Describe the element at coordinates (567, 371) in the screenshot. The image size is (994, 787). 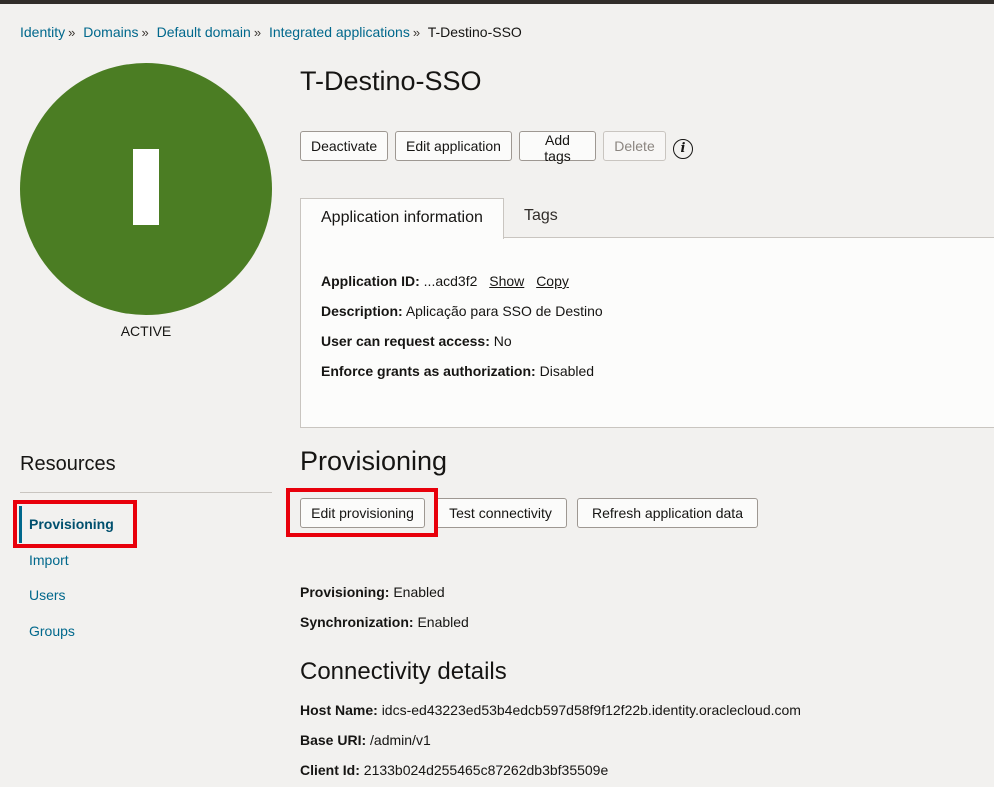
I see `enforce-grants-value: Disabled` at that location.